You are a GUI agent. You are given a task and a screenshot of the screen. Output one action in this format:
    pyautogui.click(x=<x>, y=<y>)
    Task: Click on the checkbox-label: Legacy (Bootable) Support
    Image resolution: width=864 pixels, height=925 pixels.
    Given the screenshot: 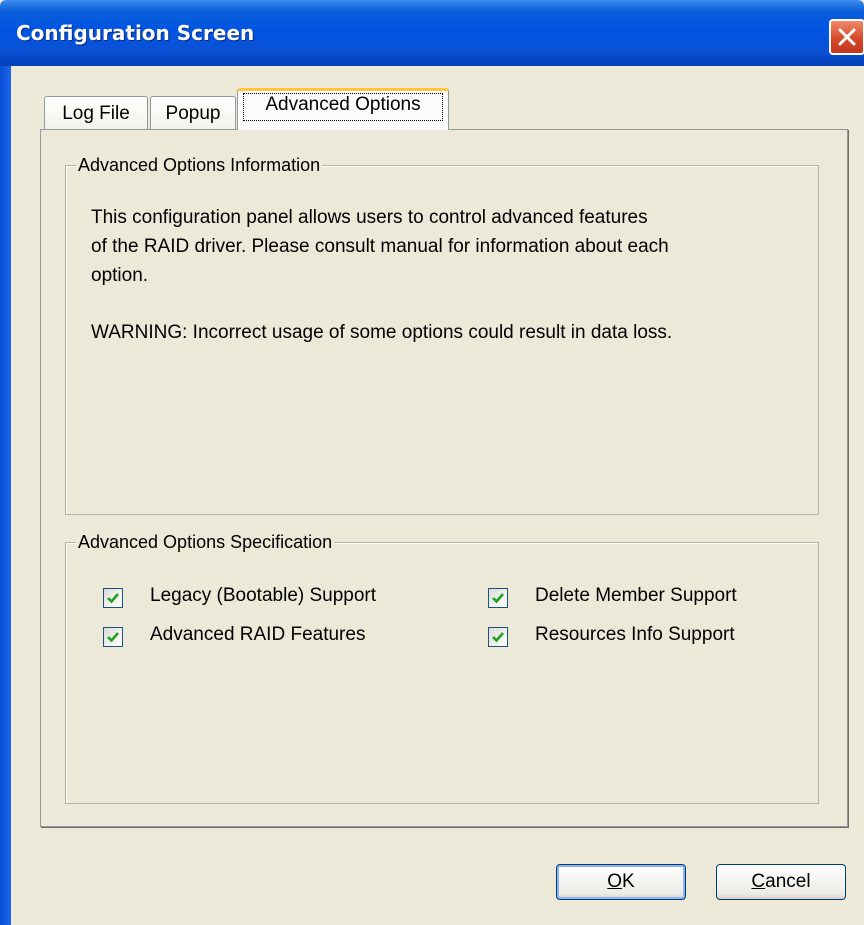 What is the action you would take?
    pyautogui.click(x=263, y=596)
    